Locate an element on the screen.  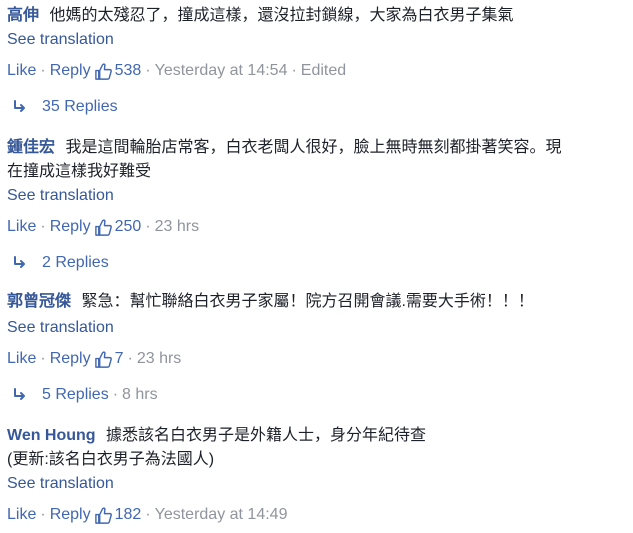
comment-text: 他媽的太殘忍了，撞成這樣，還沒拉封鎖線，大家為白衣男子集氣 is located at coordinates (281, 15).